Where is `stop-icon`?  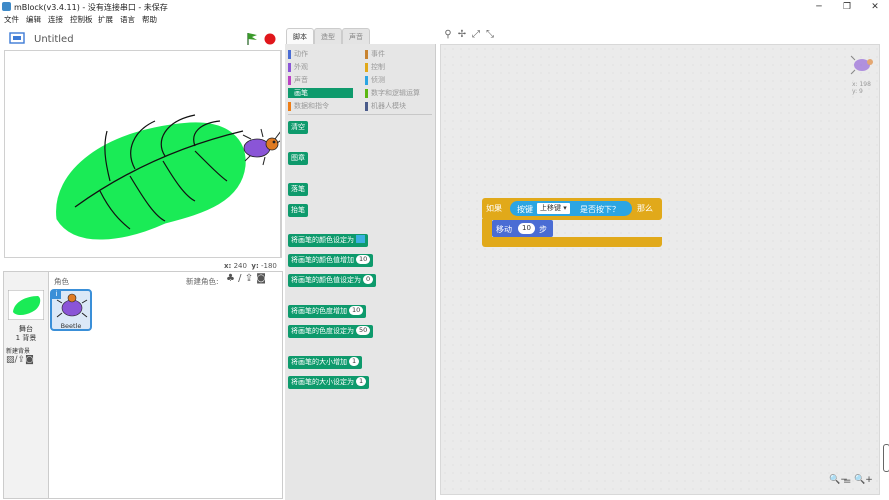
stop-icon is located at coordinates (270, 39).